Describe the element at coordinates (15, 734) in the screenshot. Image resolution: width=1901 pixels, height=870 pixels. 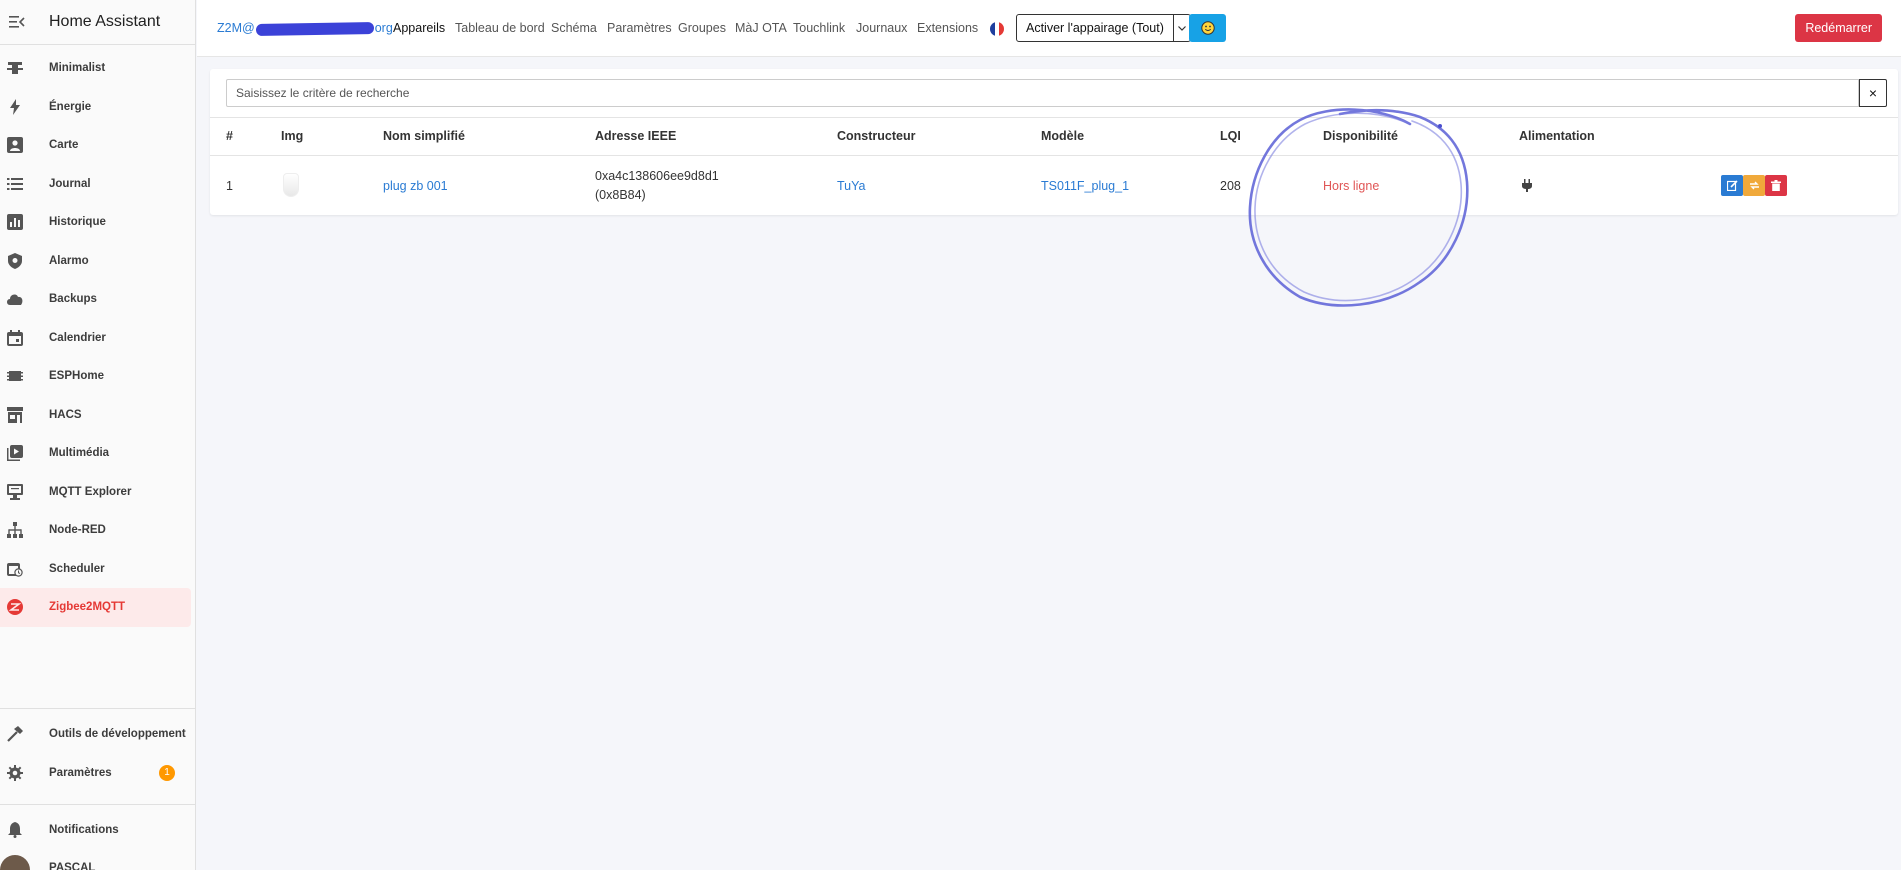
I see `hammer-icon` at that location.